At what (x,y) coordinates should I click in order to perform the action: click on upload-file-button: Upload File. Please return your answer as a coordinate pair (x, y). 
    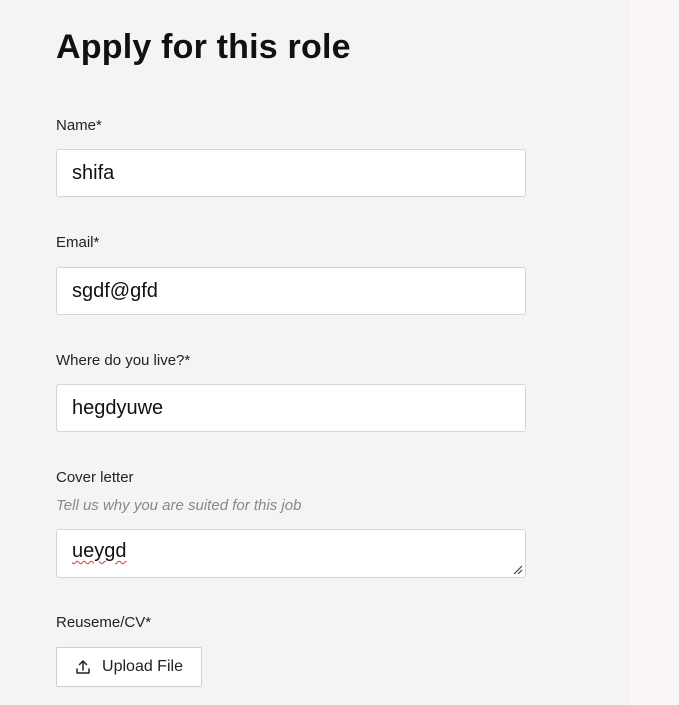
    Looking at the image, I should click on (129, 667).